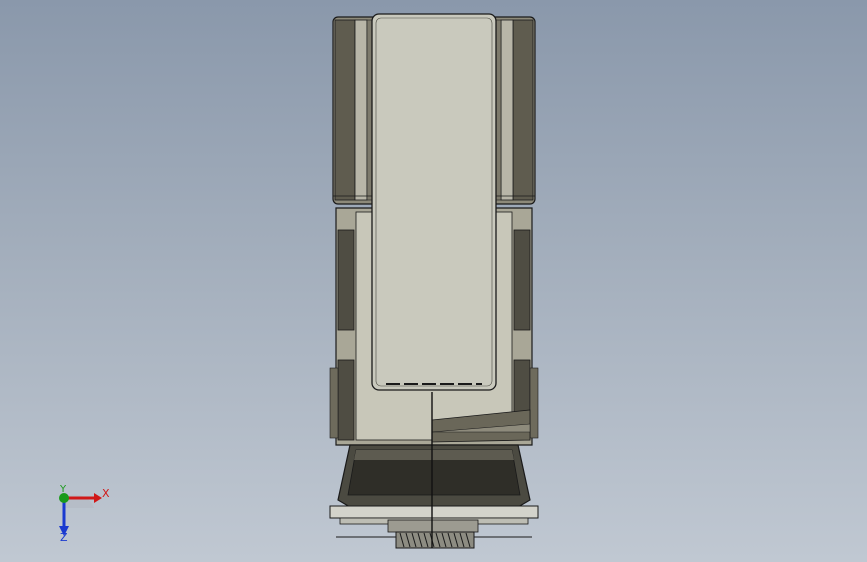 The height and width of the screenshot is (562, 867). What do you see at coordinates (64, 537) in the screenshot?
I see `z-axis-label: Z` at bounding box center [64, 537].